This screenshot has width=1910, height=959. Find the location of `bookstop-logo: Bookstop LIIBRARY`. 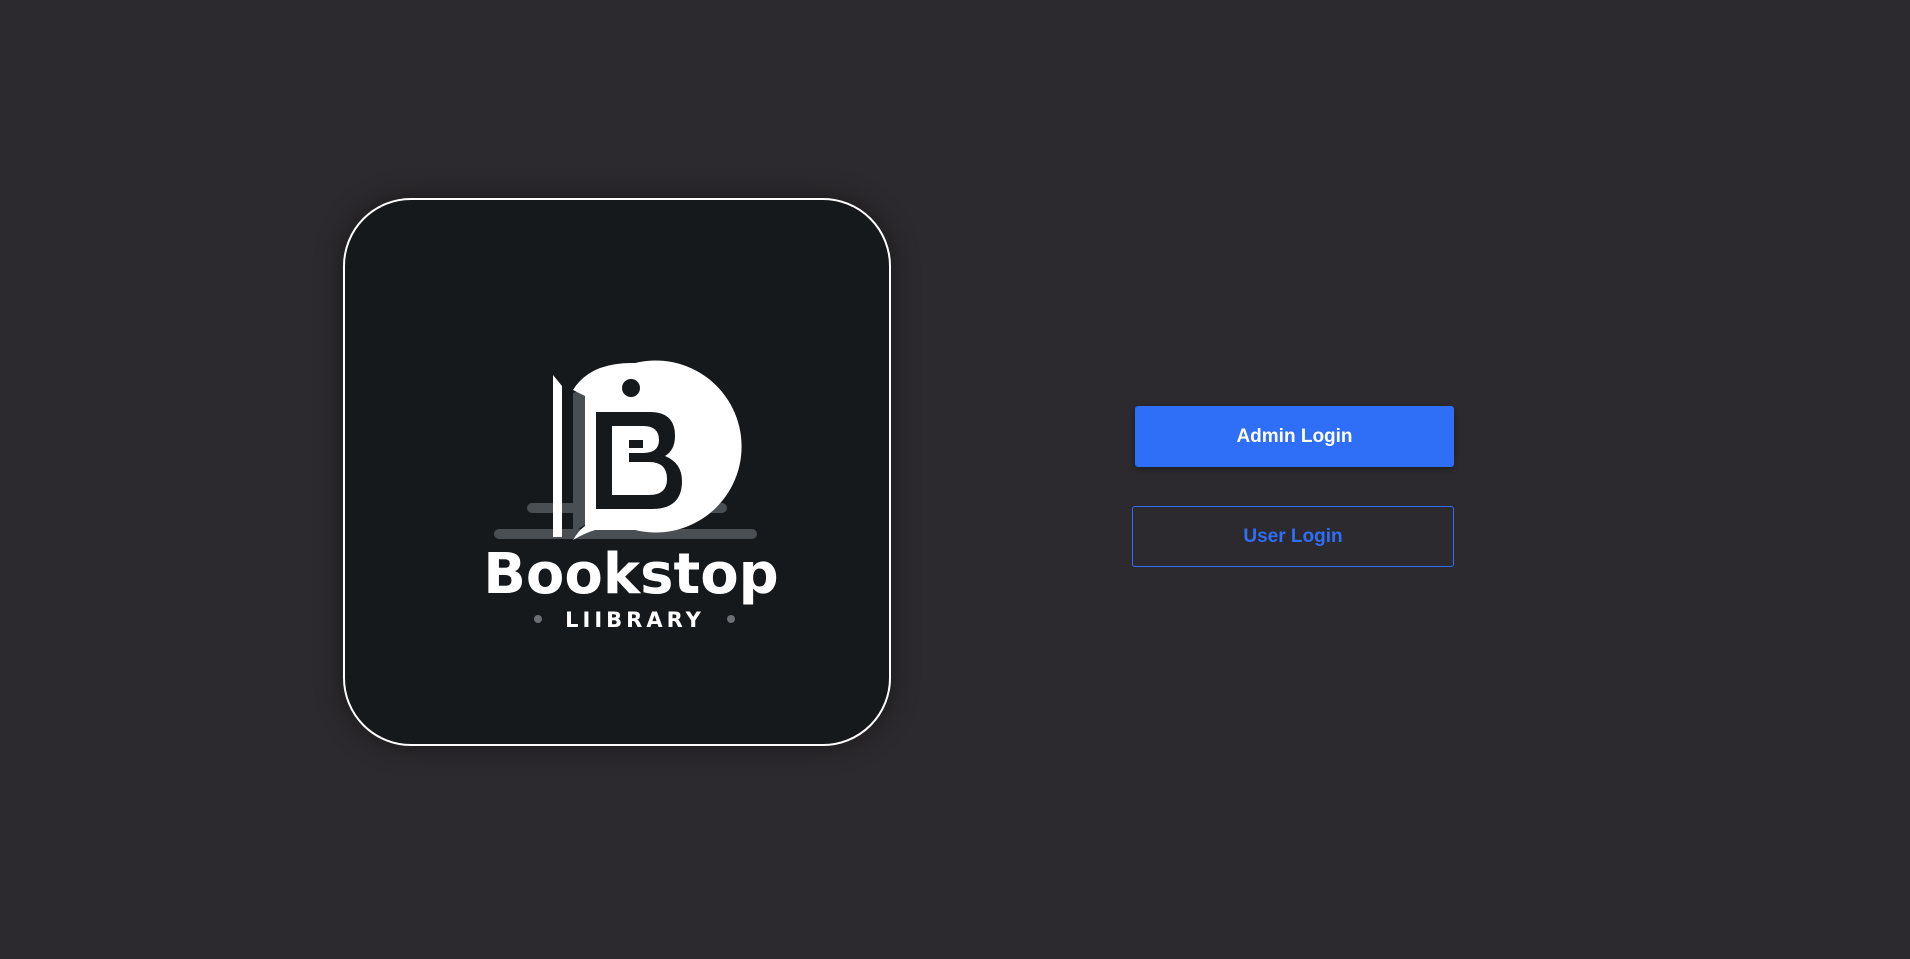

bookstop-logo: Bookstop LIIBRARY is located at coordinates (631, 496).